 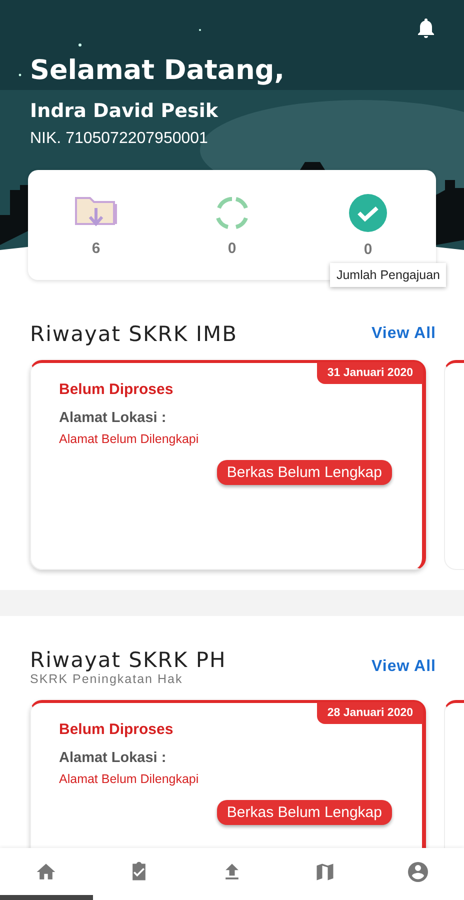 I want to click on user-name: Indra David Pesik, so click(x=125, y=111).